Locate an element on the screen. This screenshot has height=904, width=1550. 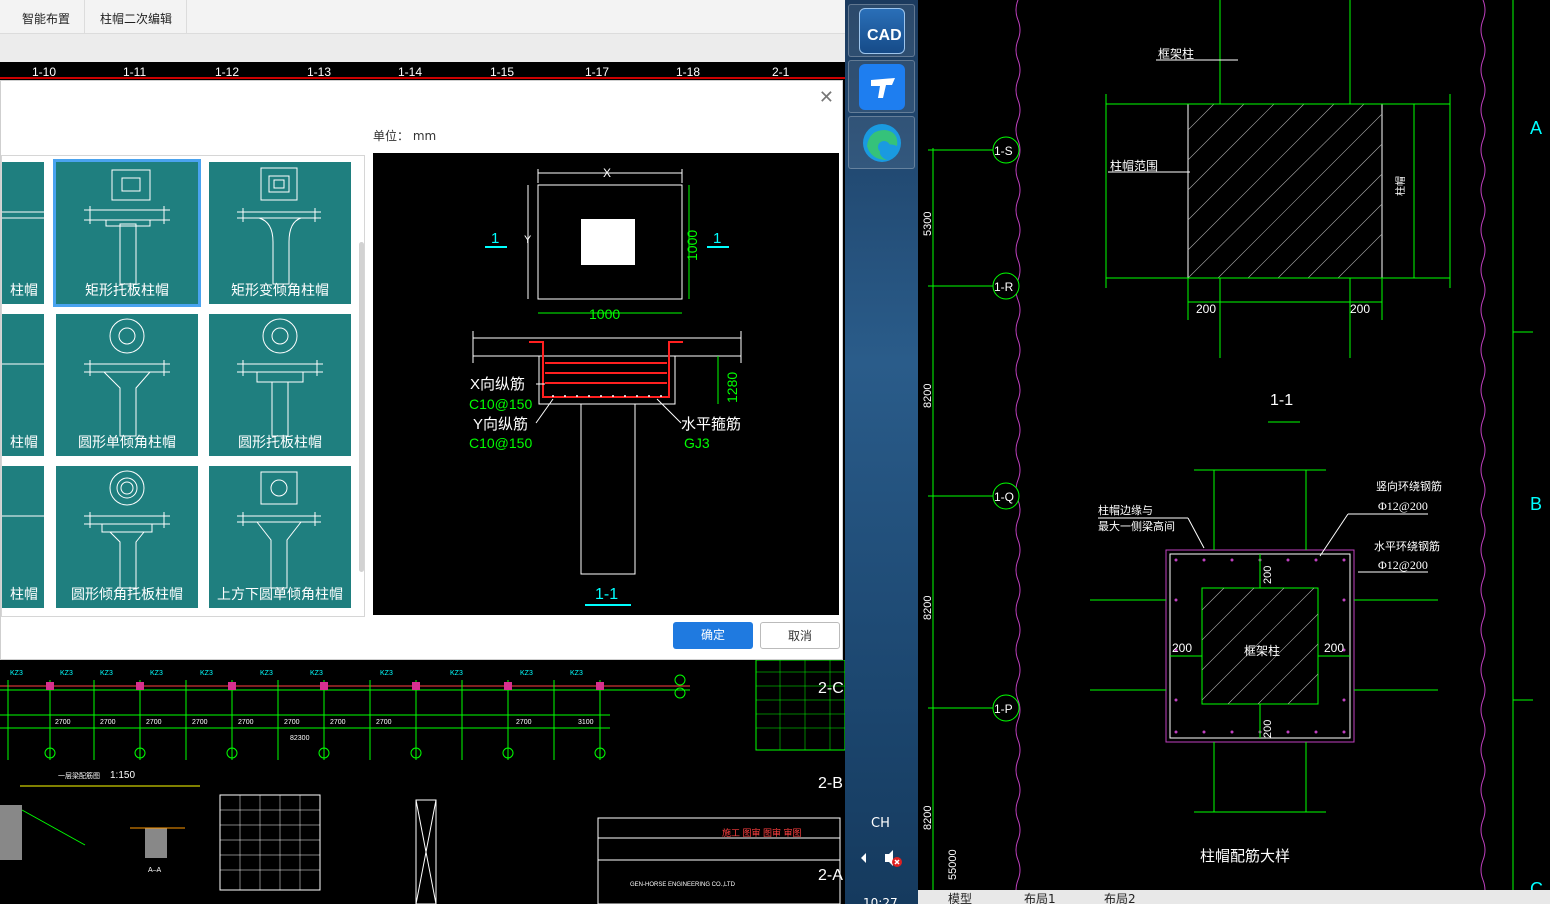
volume-muted-icon is located at coordinates (889, 858).